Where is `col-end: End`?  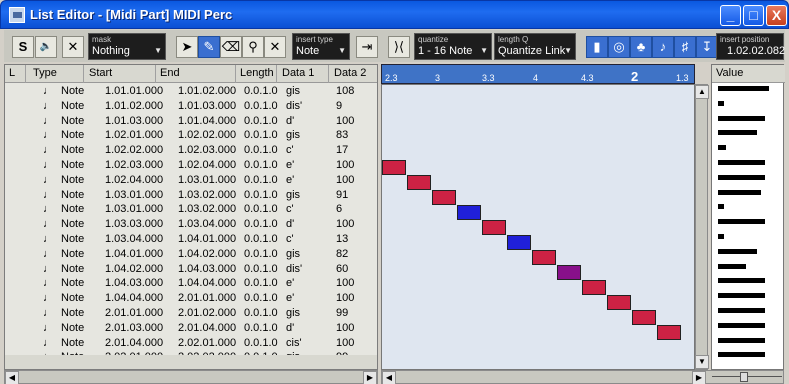
col-end: End is located at coordinates (170, 73).